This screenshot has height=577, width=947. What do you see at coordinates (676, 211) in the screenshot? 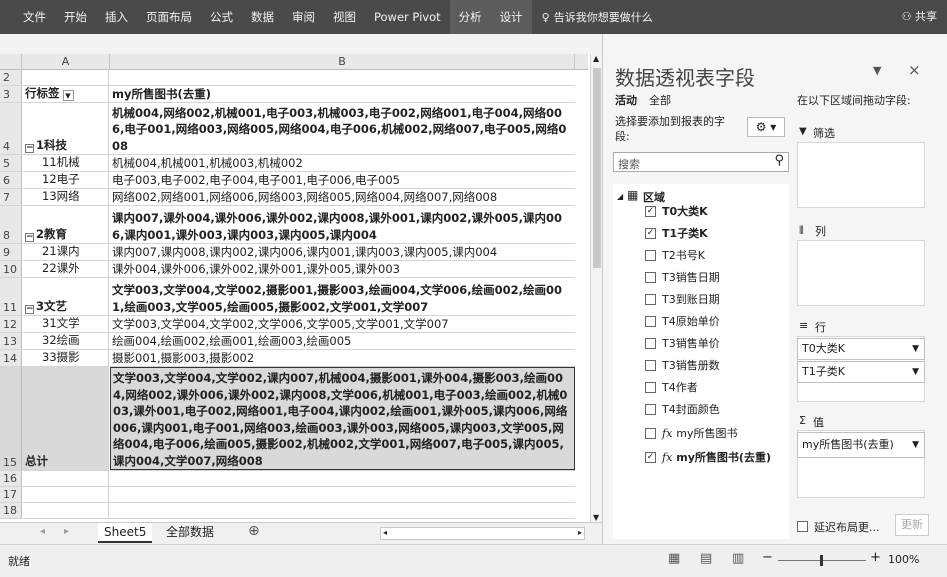
I see `field-item: ✓ T0大类K` at bounding box center [676, 211].